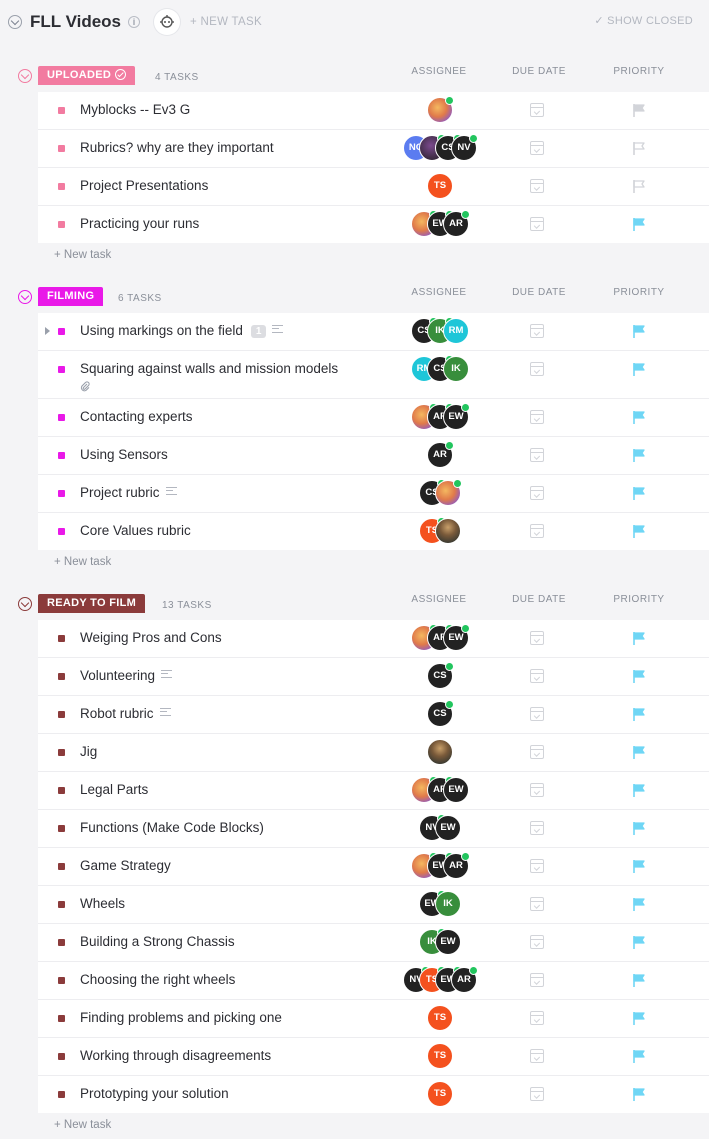 This screenshot has width=709, height=1139. Describe the element at coordinates (440, 979) in the screenshot. I see `assignee-avatars: NV TS EW AR` at that location.